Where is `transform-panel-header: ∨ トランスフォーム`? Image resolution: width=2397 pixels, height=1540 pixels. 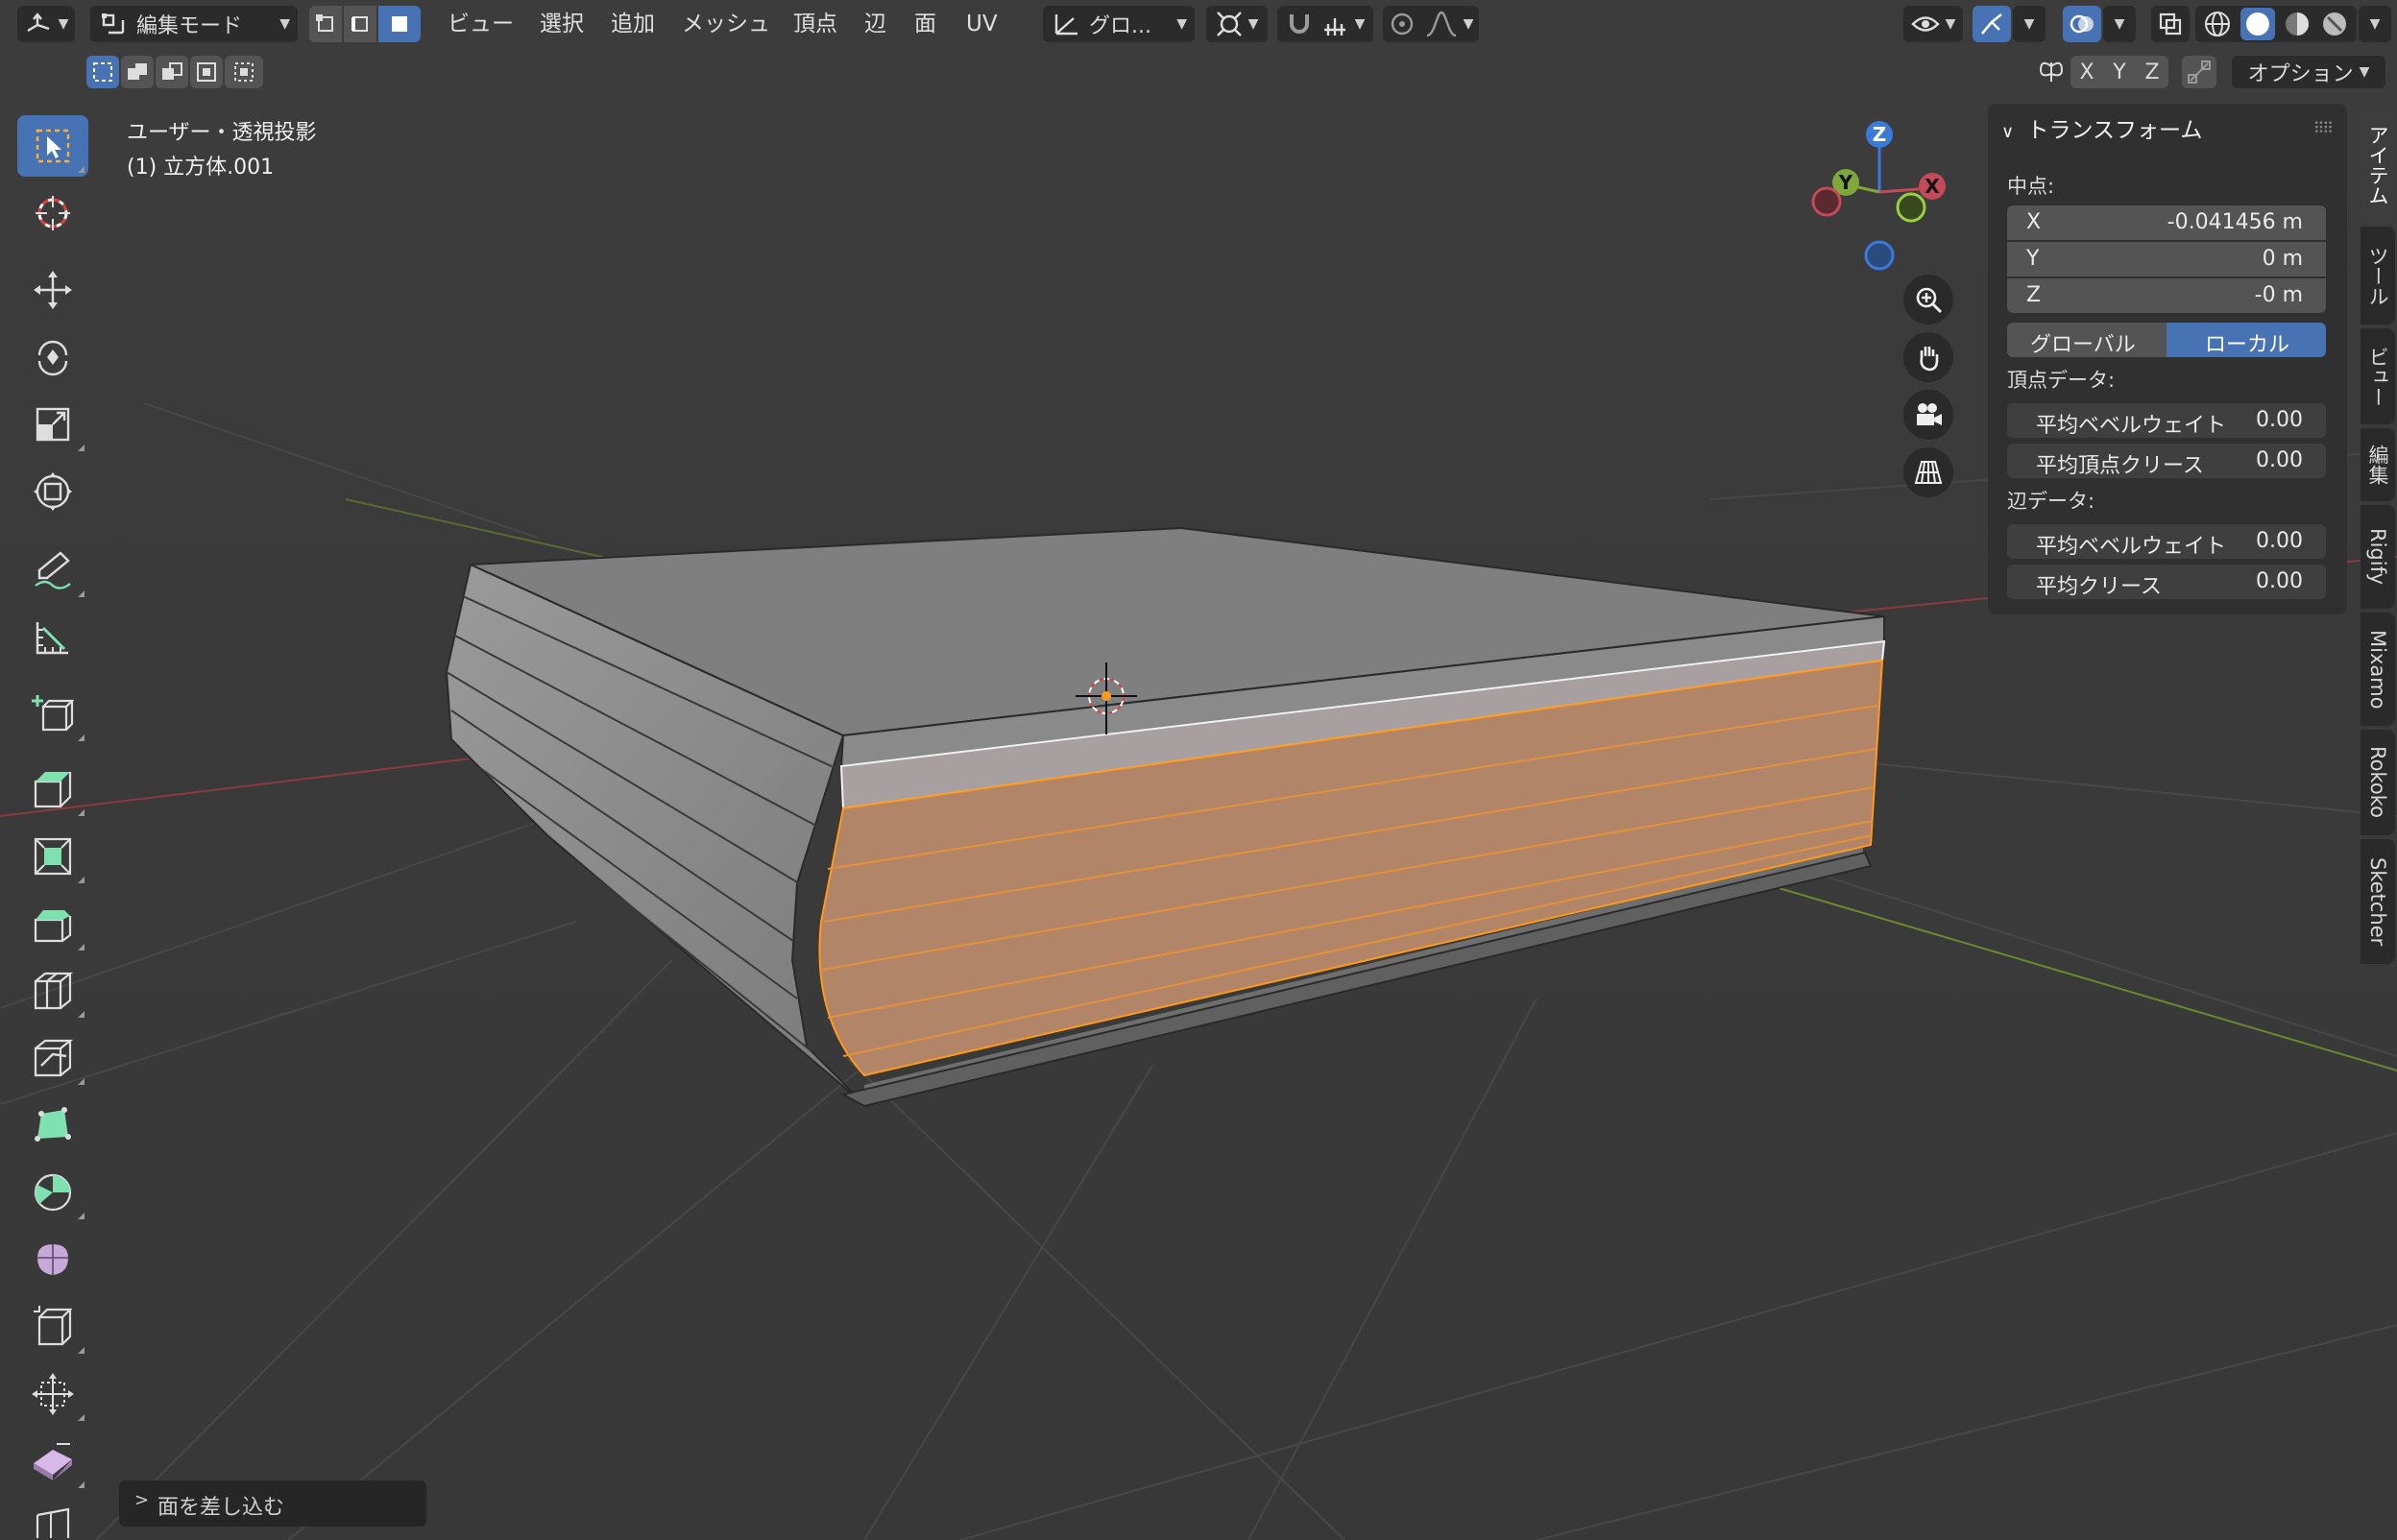
transform-panel-header: ∨ トランスフォーム is located at coordinates (2101, 128).